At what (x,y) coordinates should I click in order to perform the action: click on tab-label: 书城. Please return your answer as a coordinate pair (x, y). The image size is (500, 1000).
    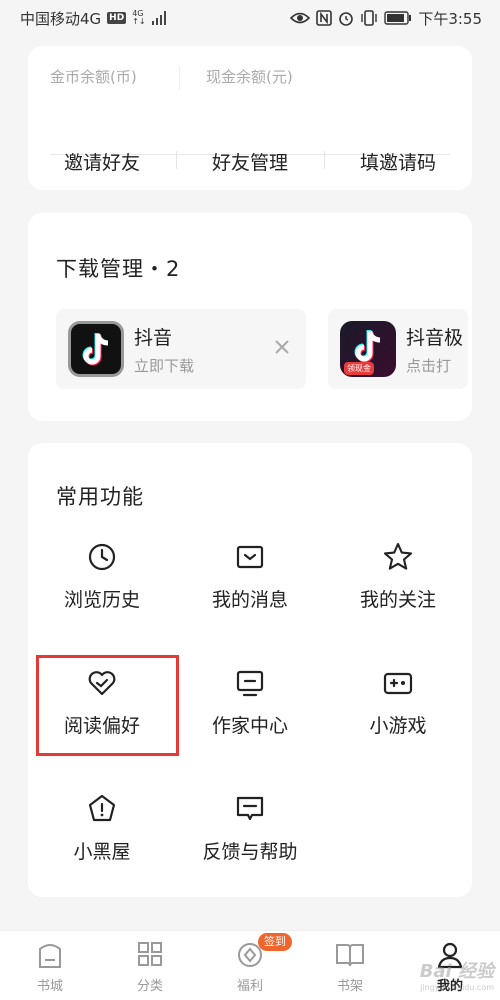
    Looking at the image, I should click on (49, 986).